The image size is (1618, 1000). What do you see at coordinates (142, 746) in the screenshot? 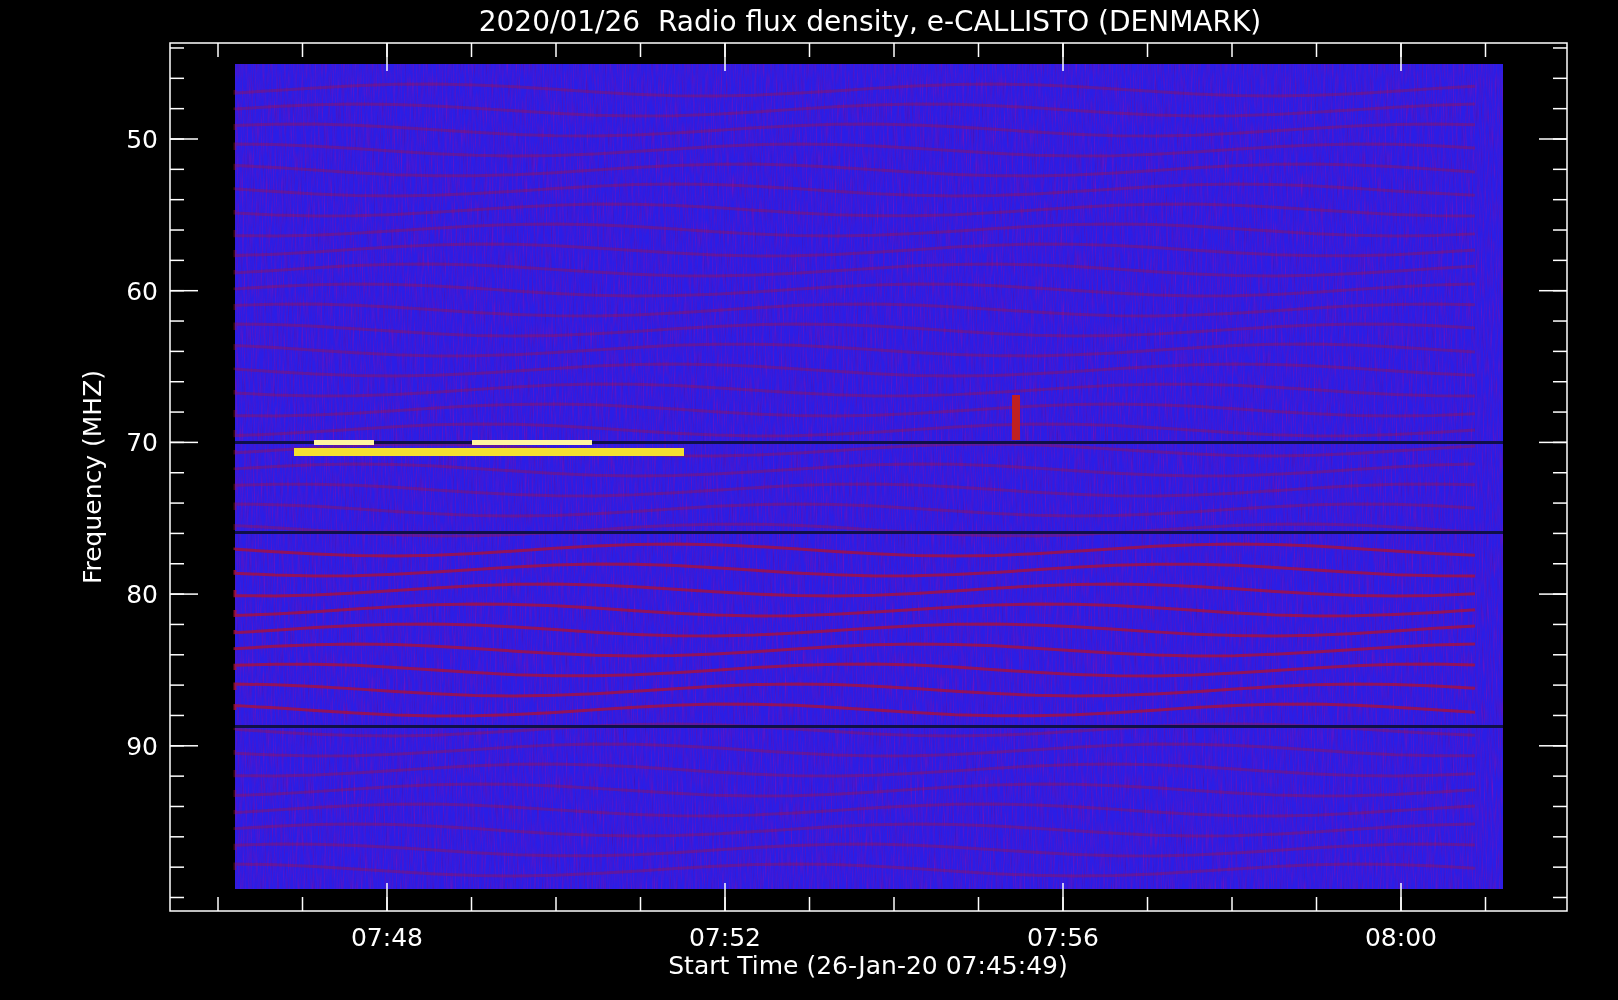
I see `y-tick-label: 90` at bounding box center [142, 746].